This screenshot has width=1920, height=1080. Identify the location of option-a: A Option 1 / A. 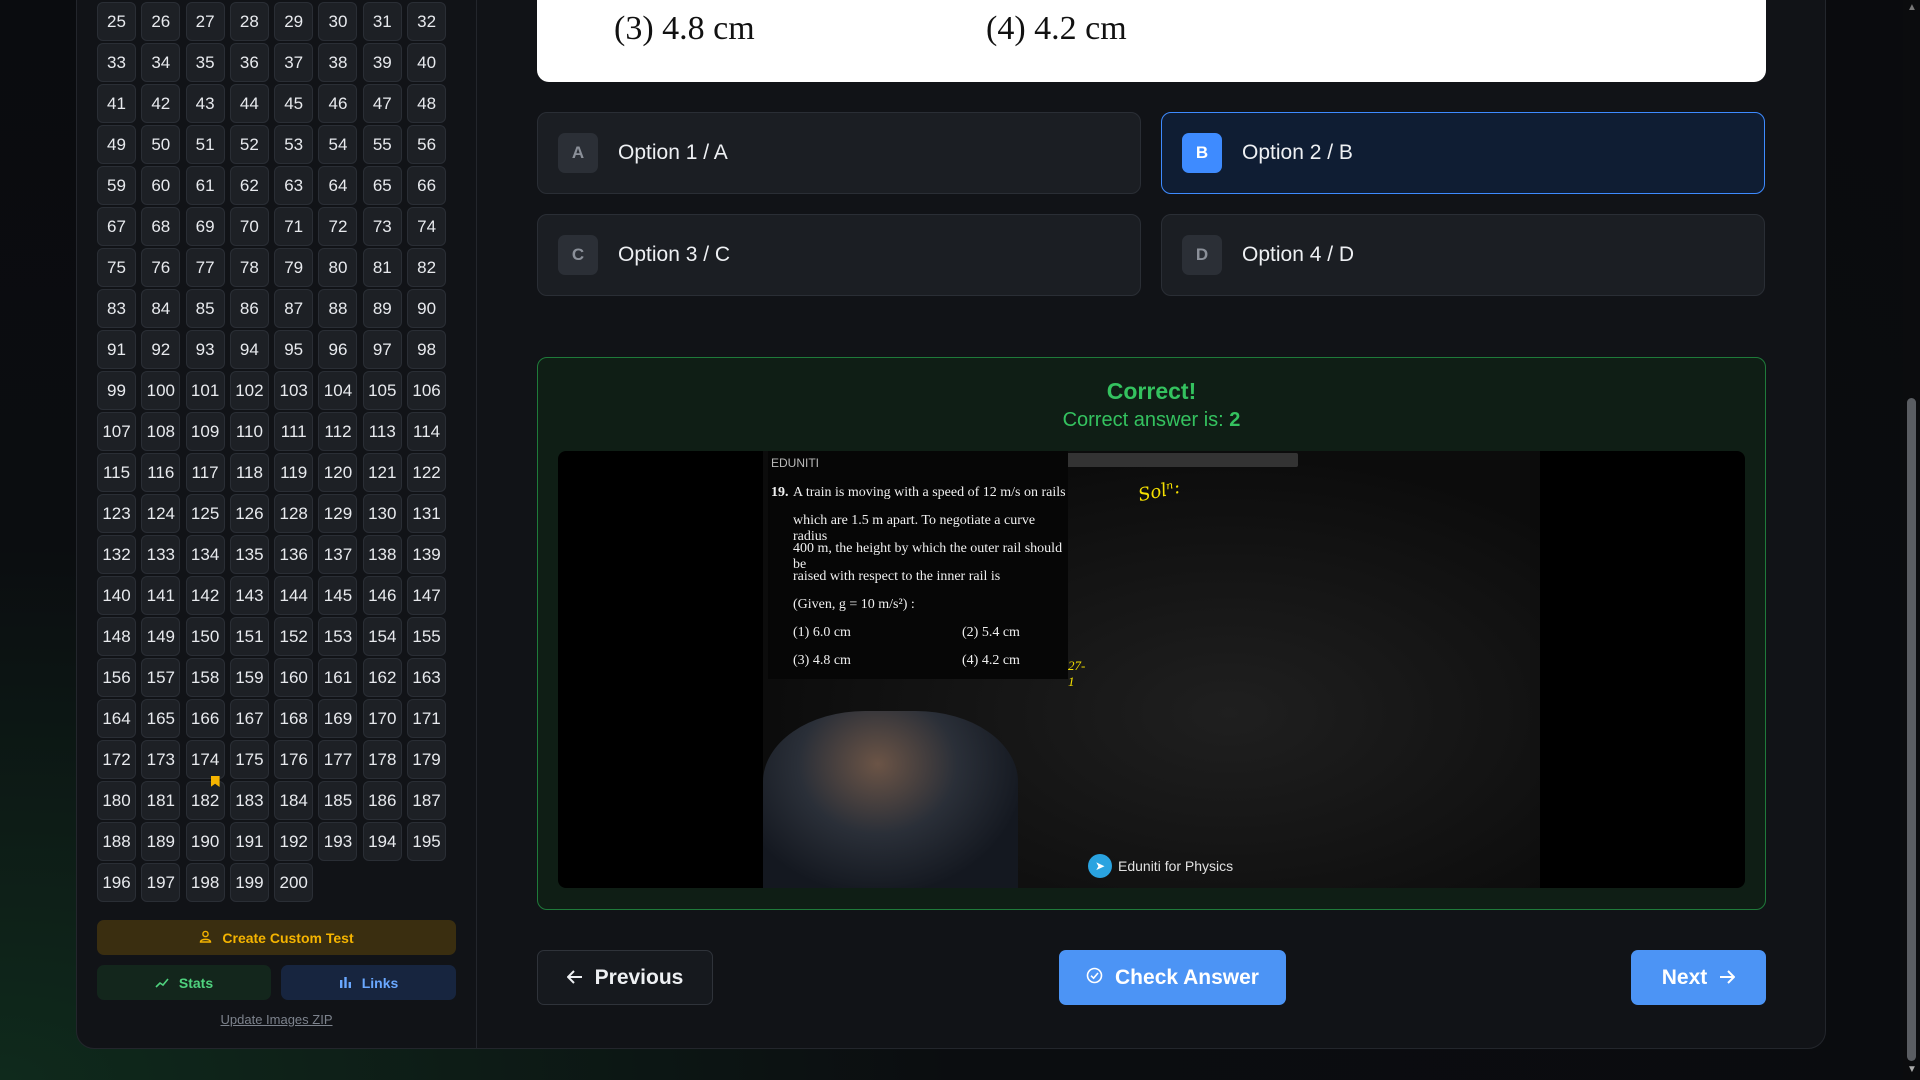
(839, 153).